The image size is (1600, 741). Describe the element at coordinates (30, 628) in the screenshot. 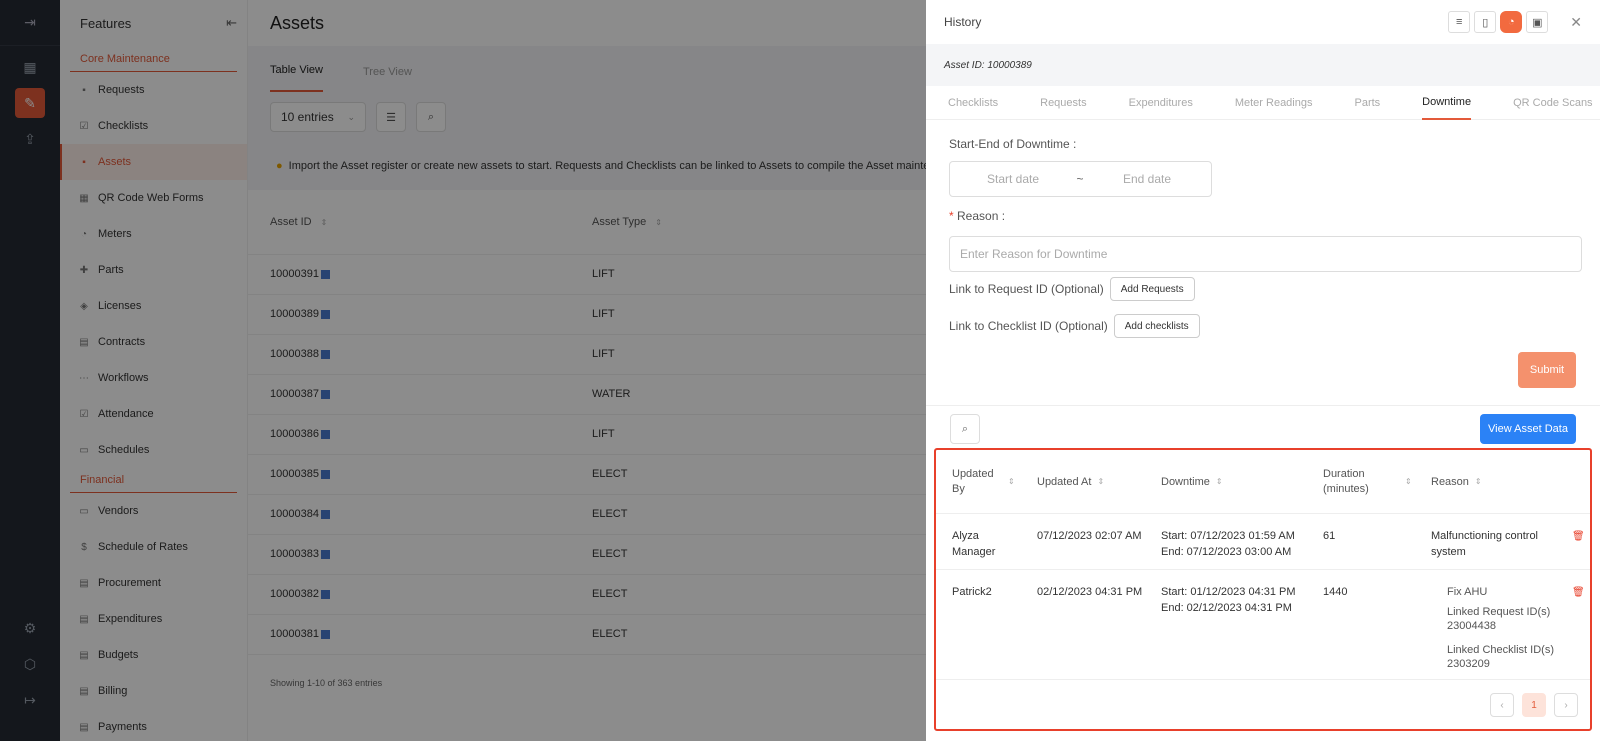

I see `settings-icon: ⚙` at that location.